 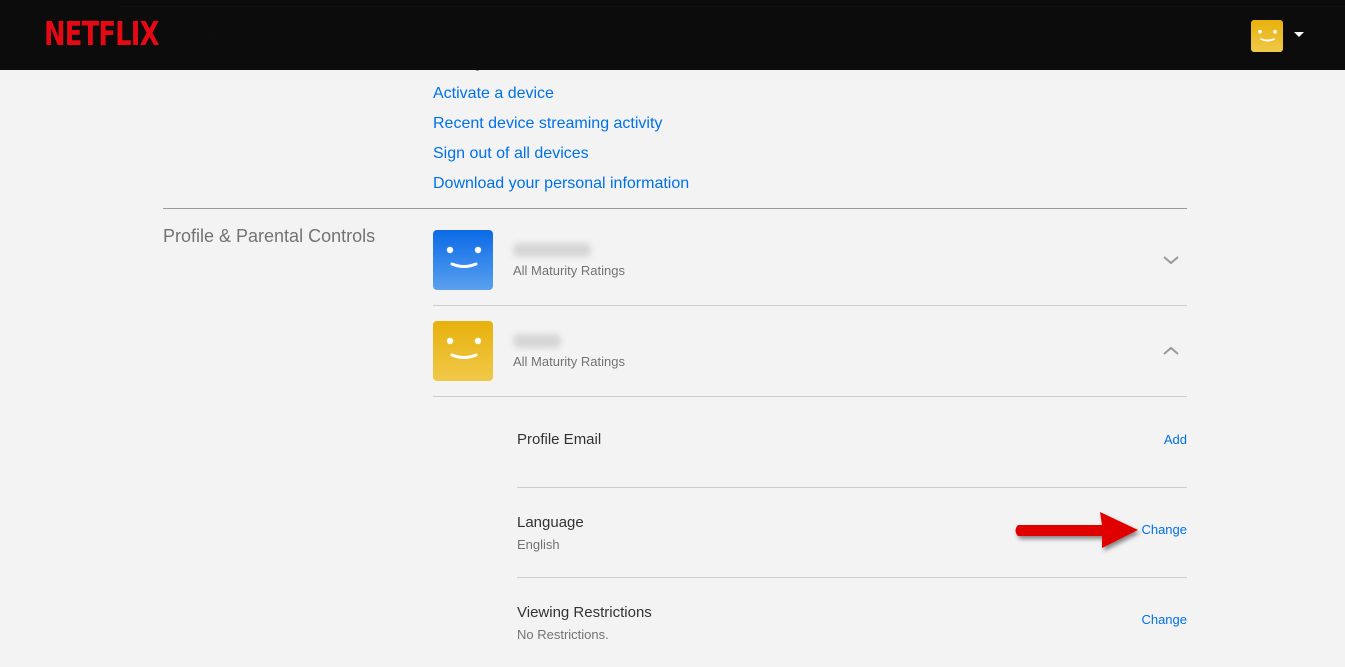 I want to click on red-arrow-annotation-icon, so click(x=1076, y=530).